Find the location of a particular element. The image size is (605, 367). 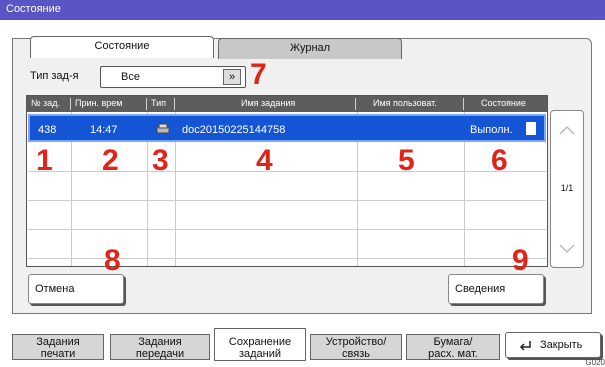

tab-log: Журнал is located at coordinates (310, 48).